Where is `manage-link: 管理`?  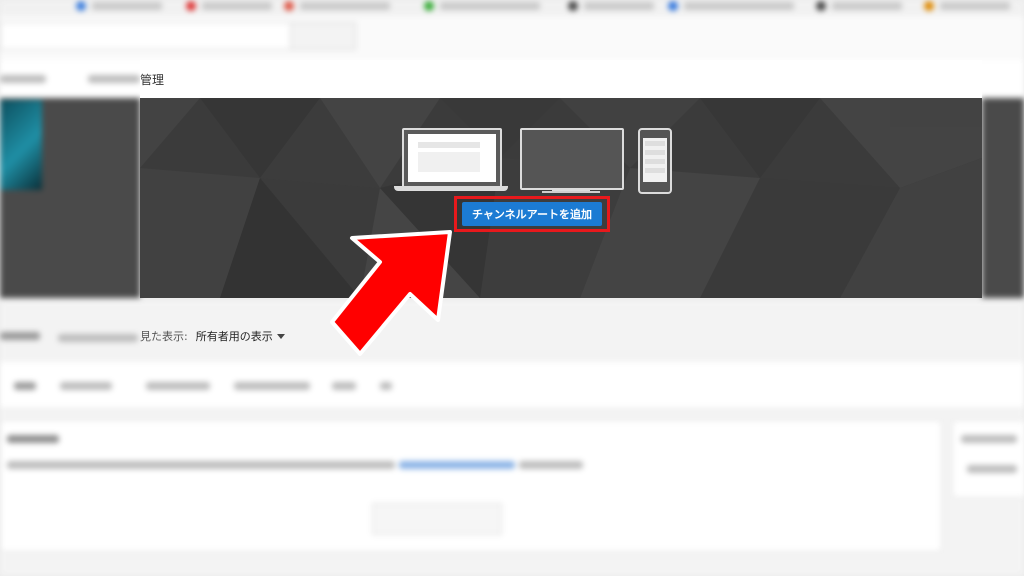
manage-link: 管理 is located at coordinates (152, 79).